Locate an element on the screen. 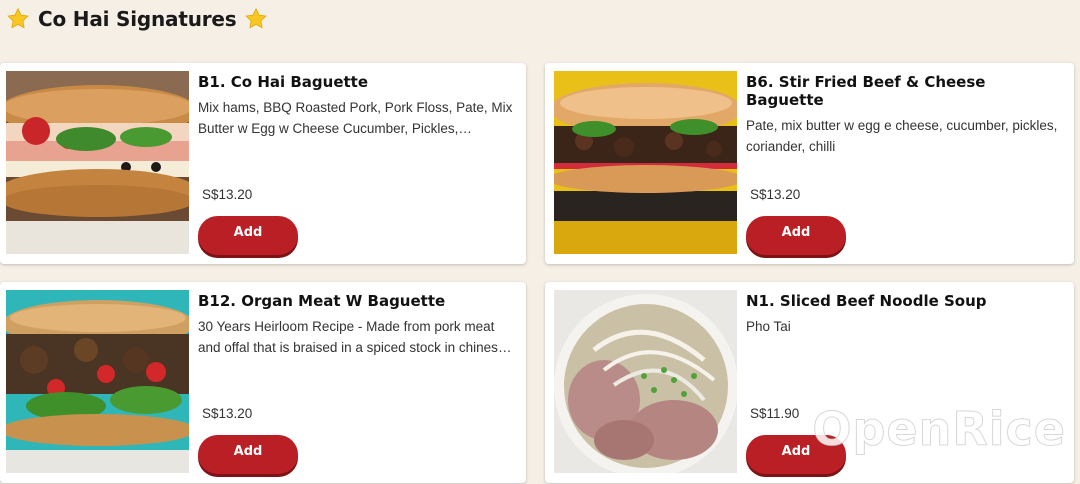 The width and height of the screenshot is (1080, 484). baguette-ham-photo is located at coordinates (97, 162).